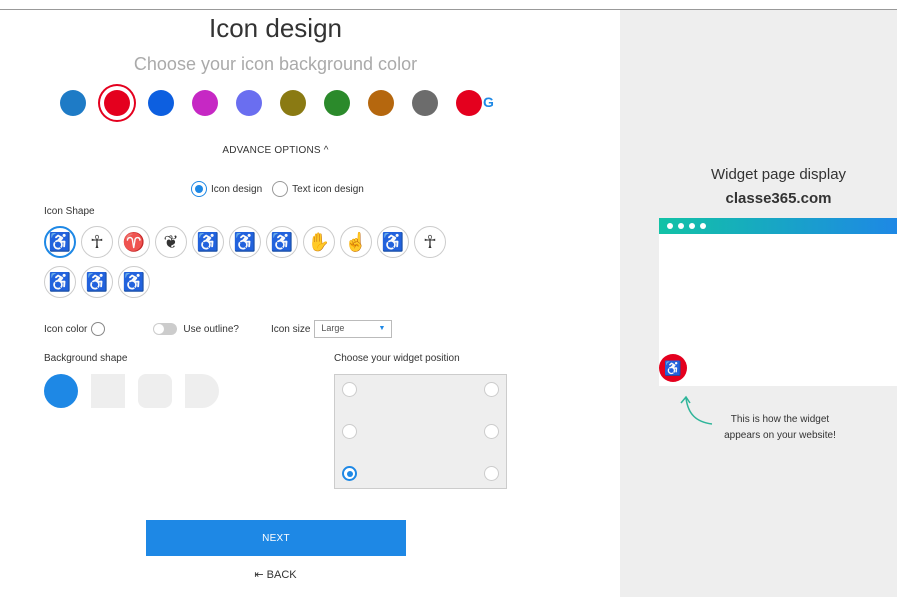  What do you see at coordinates (778, 174) in the screenshot?
I see `preview-title: Widget page display` at bounding box center [778, 174].